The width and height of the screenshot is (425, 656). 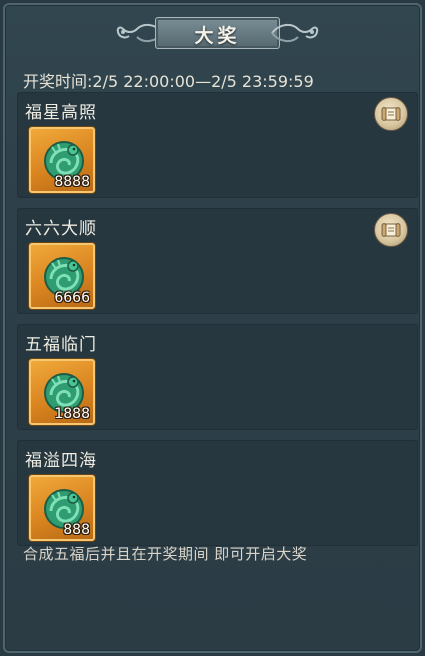 What do you see at coordinates (72, 182) in the screenshot?
I see `item-count: 8888` at bounding box center [72, 182].